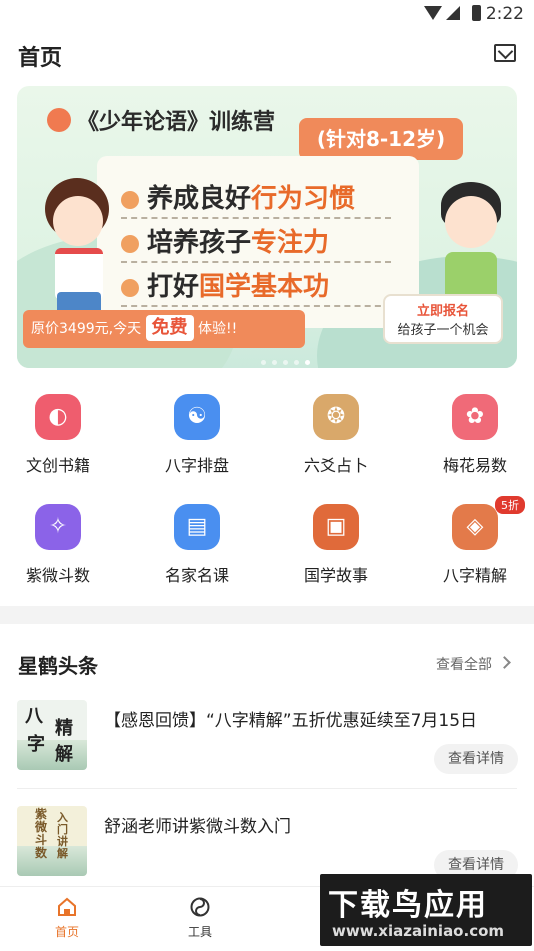 The image size is (534, 951). I want to click on sun-icon, so click(59, 120).